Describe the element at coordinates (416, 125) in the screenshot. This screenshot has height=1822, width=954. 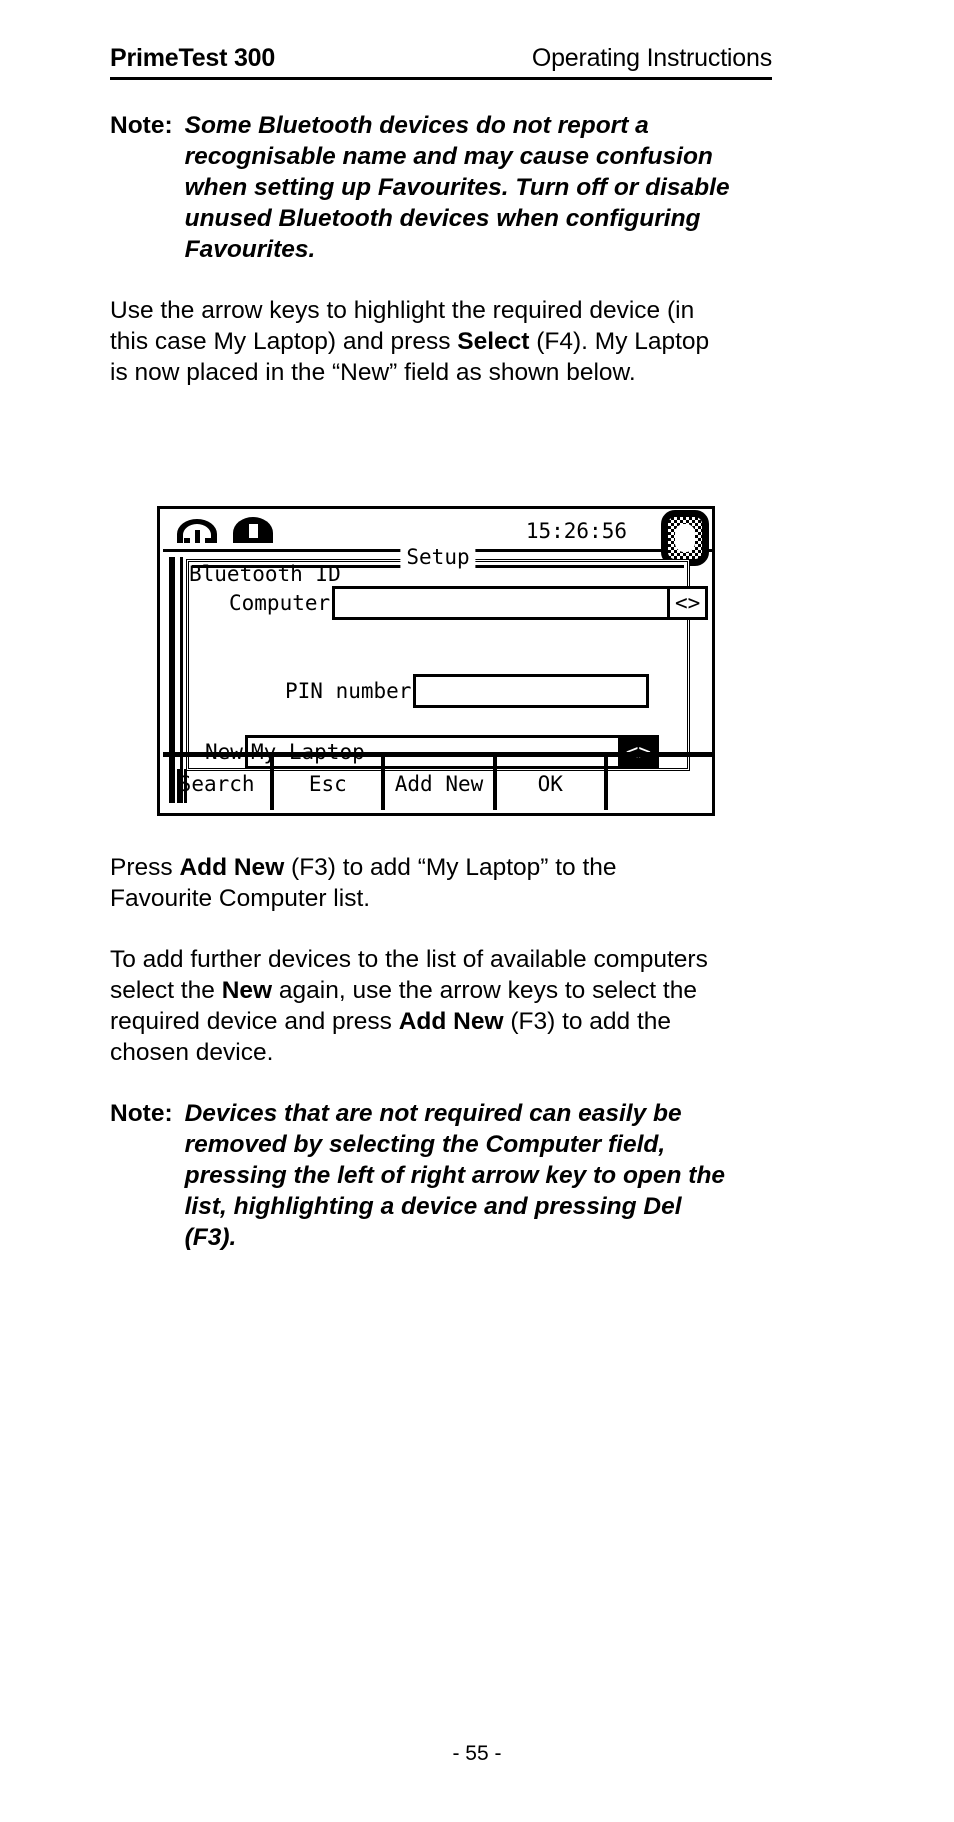
I see `note1-line-1: Some Bluetooth devices do not report a` at that location.